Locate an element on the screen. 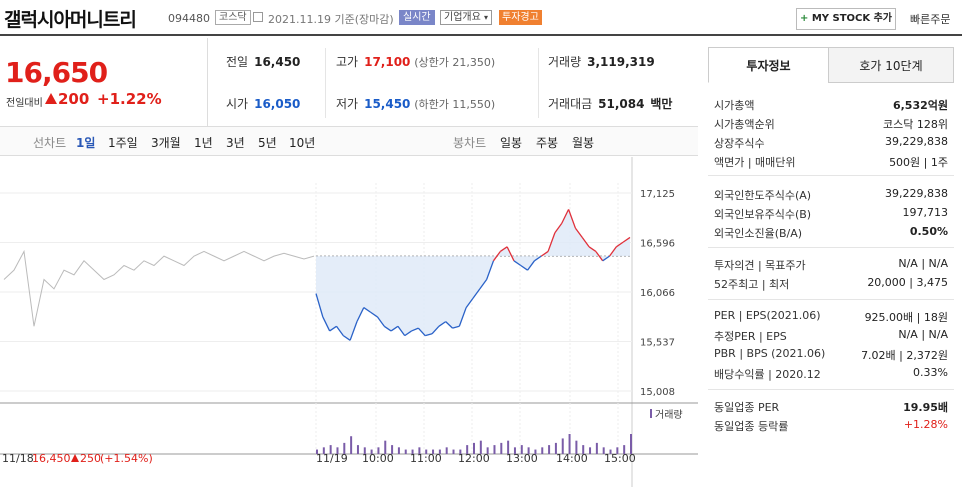  period-3y: 3년 is located at coordinates (235, 142).